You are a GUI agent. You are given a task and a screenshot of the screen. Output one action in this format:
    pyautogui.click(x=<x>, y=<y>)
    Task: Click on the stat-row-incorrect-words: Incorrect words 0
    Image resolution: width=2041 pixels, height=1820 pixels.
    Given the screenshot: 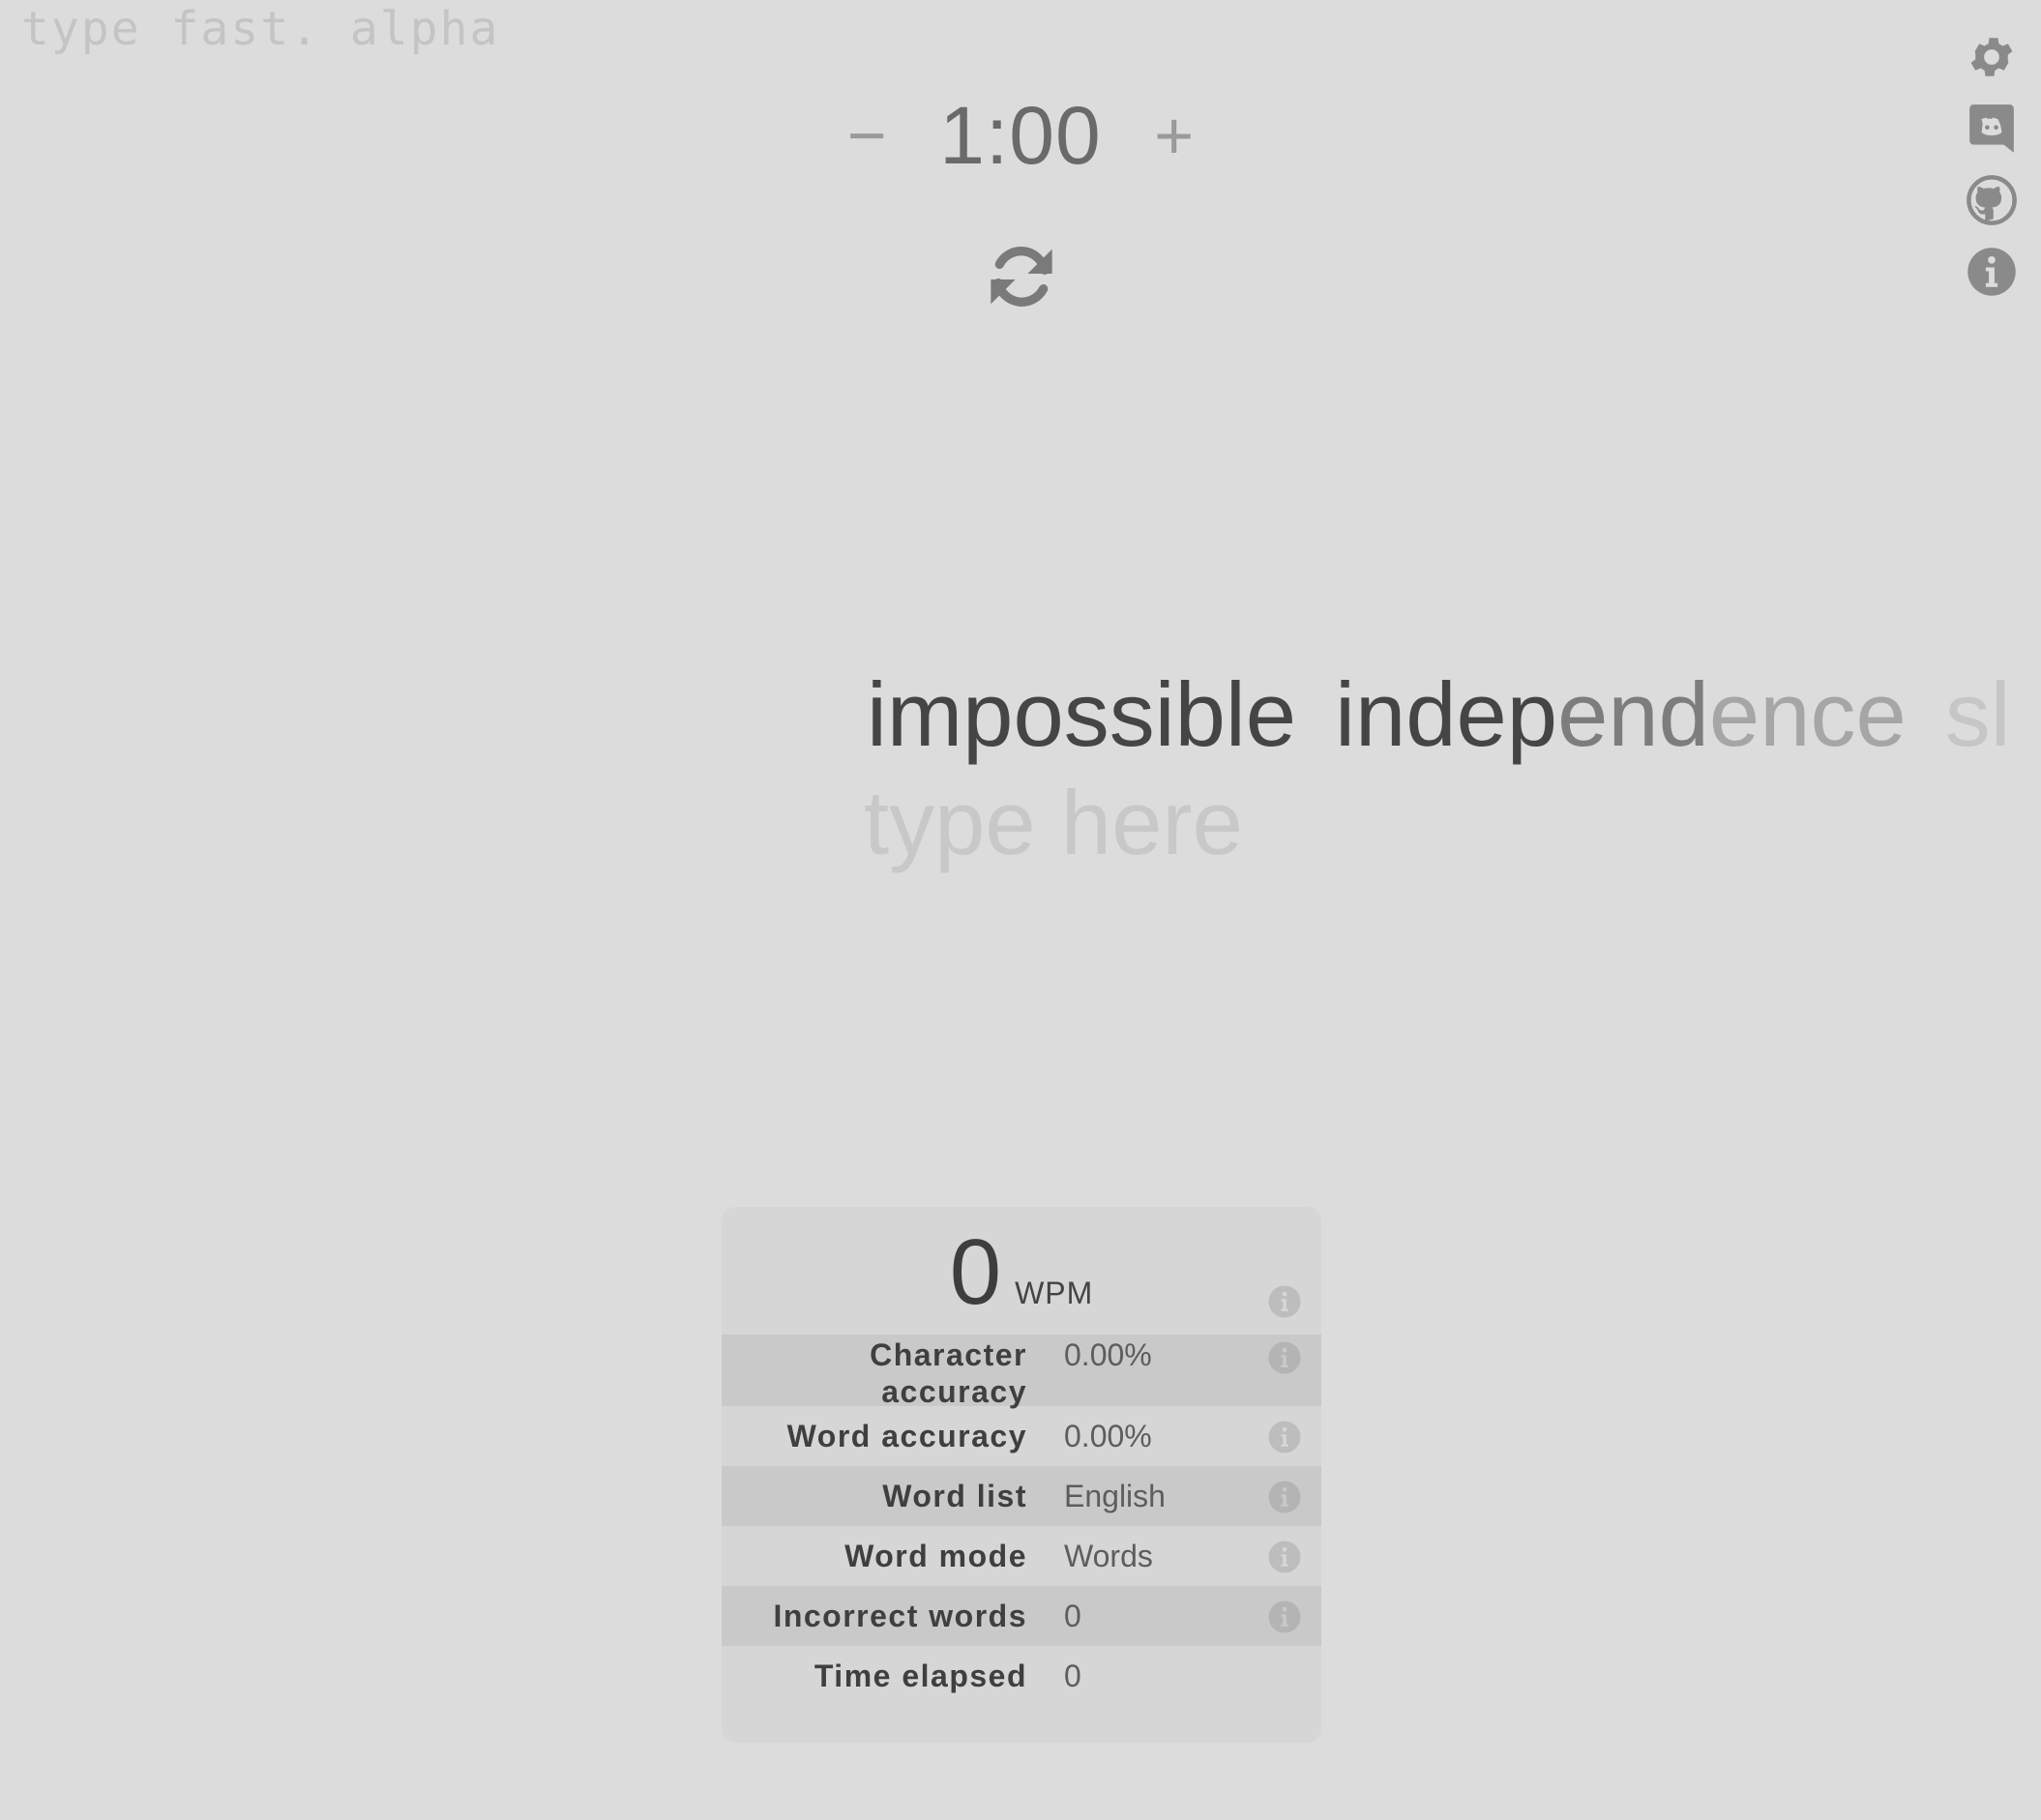 What is the action you would take?
    pyautogui.click(x=1021, y=1616)
    